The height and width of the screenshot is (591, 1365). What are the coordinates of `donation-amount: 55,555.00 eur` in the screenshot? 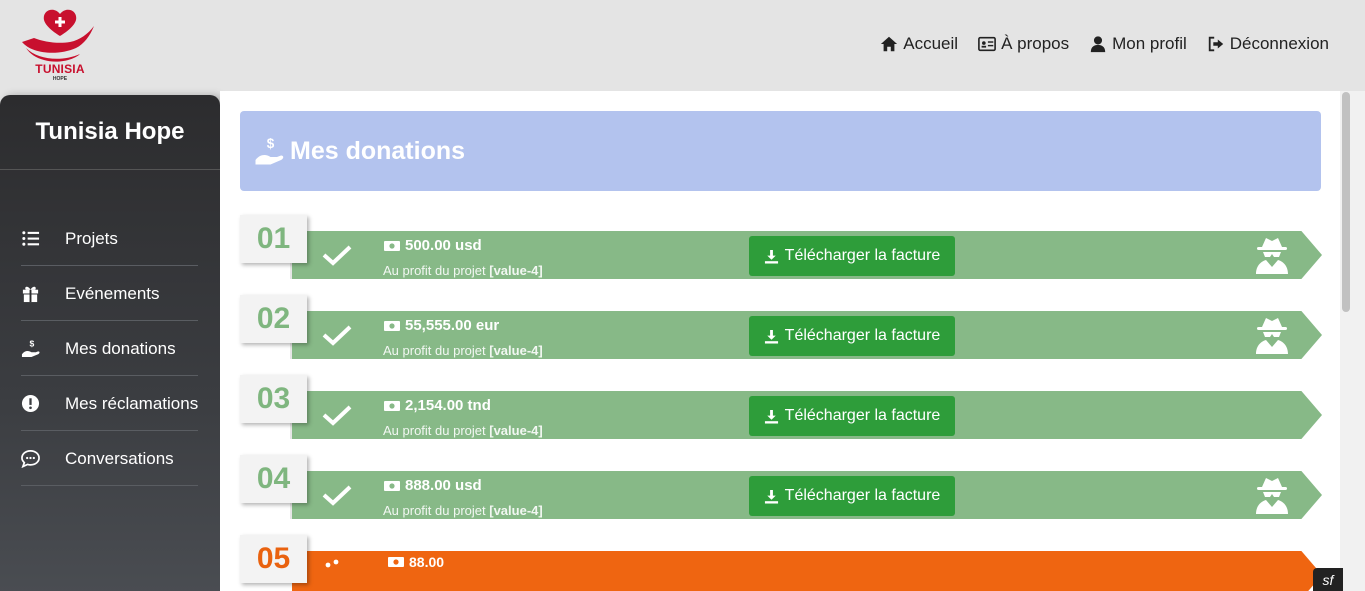 It's located at (441, 325).